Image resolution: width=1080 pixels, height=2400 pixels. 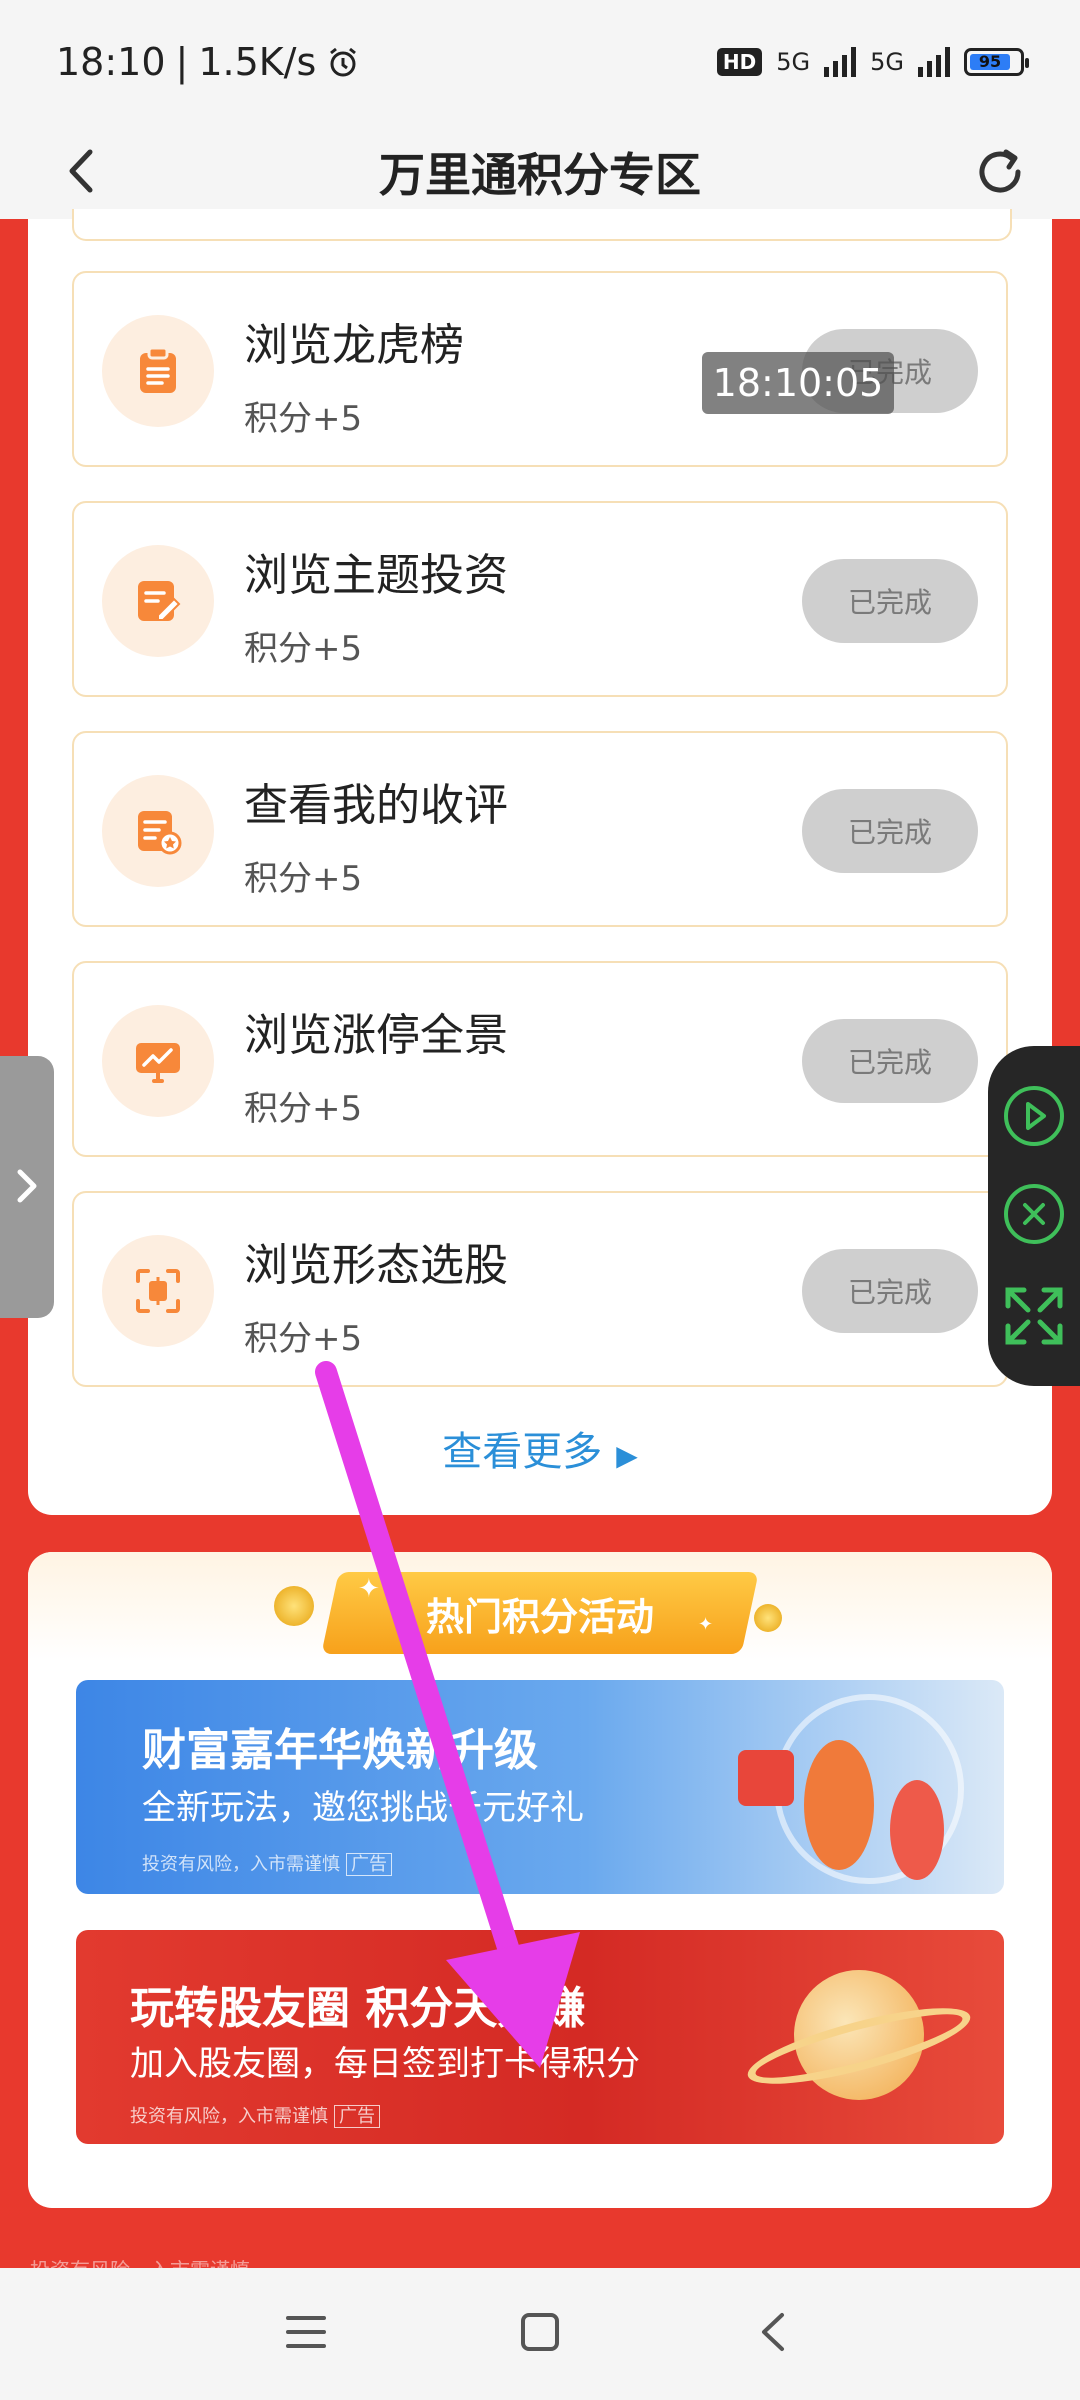 What do you see at coordinates (540, 829) in the screenshot?
I see `task-item: 查看我的收评 积分+5 已完成` at bounding box center [540, 829].